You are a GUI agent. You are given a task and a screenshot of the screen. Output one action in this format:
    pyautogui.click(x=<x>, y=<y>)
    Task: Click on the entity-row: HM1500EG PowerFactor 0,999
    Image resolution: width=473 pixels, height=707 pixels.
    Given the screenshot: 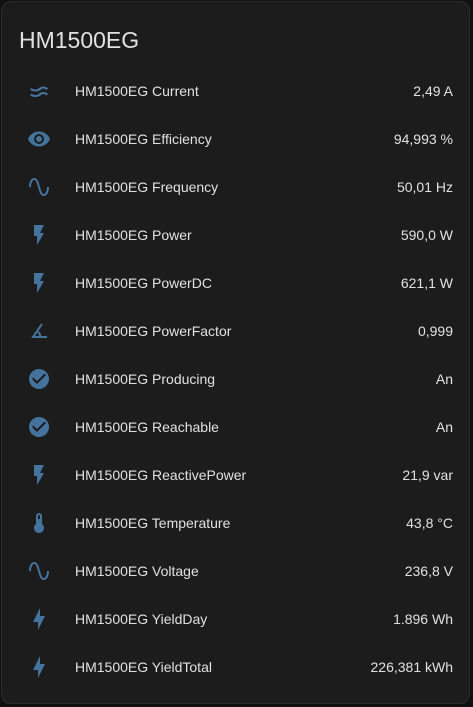 What is the action you would take?
    pyautogui.click(x=235, y=331)
    